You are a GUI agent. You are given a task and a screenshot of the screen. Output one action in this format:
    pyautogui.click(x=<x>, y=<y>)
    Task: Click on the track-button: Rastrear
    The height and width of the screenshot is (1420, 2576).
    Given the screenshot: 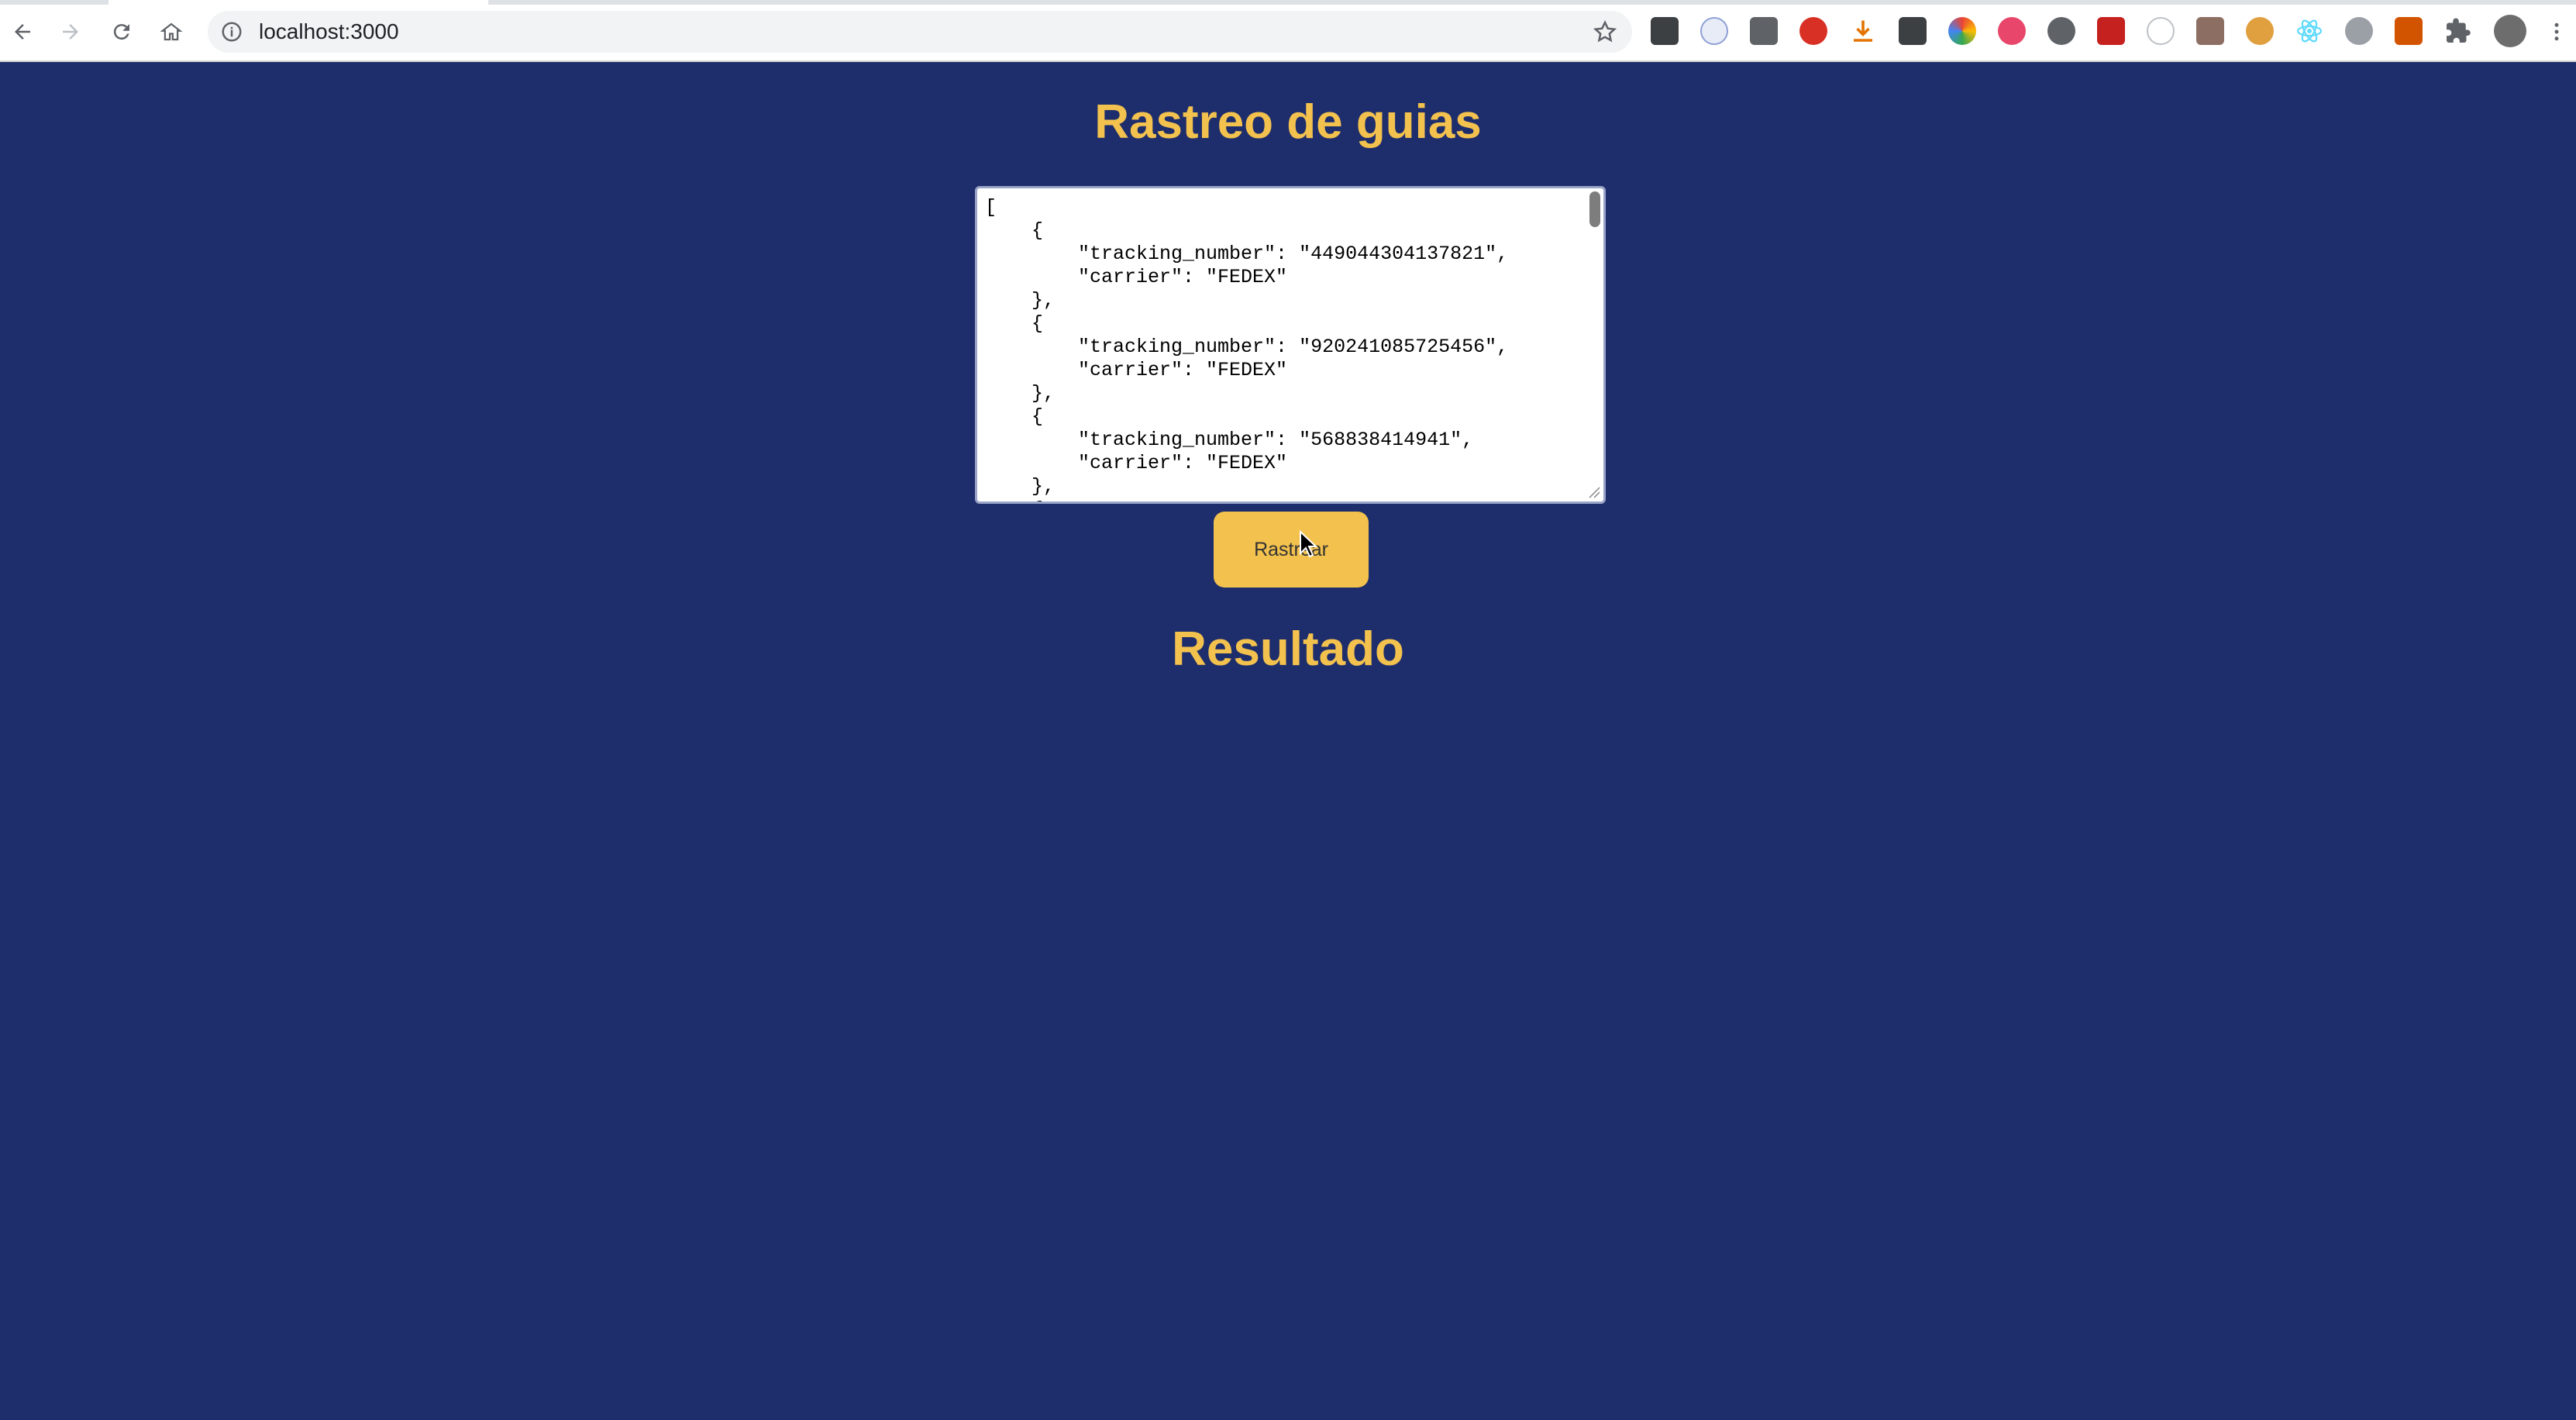 What is the action you would take?
    pyautogui.click(x=1291, y=550)
    